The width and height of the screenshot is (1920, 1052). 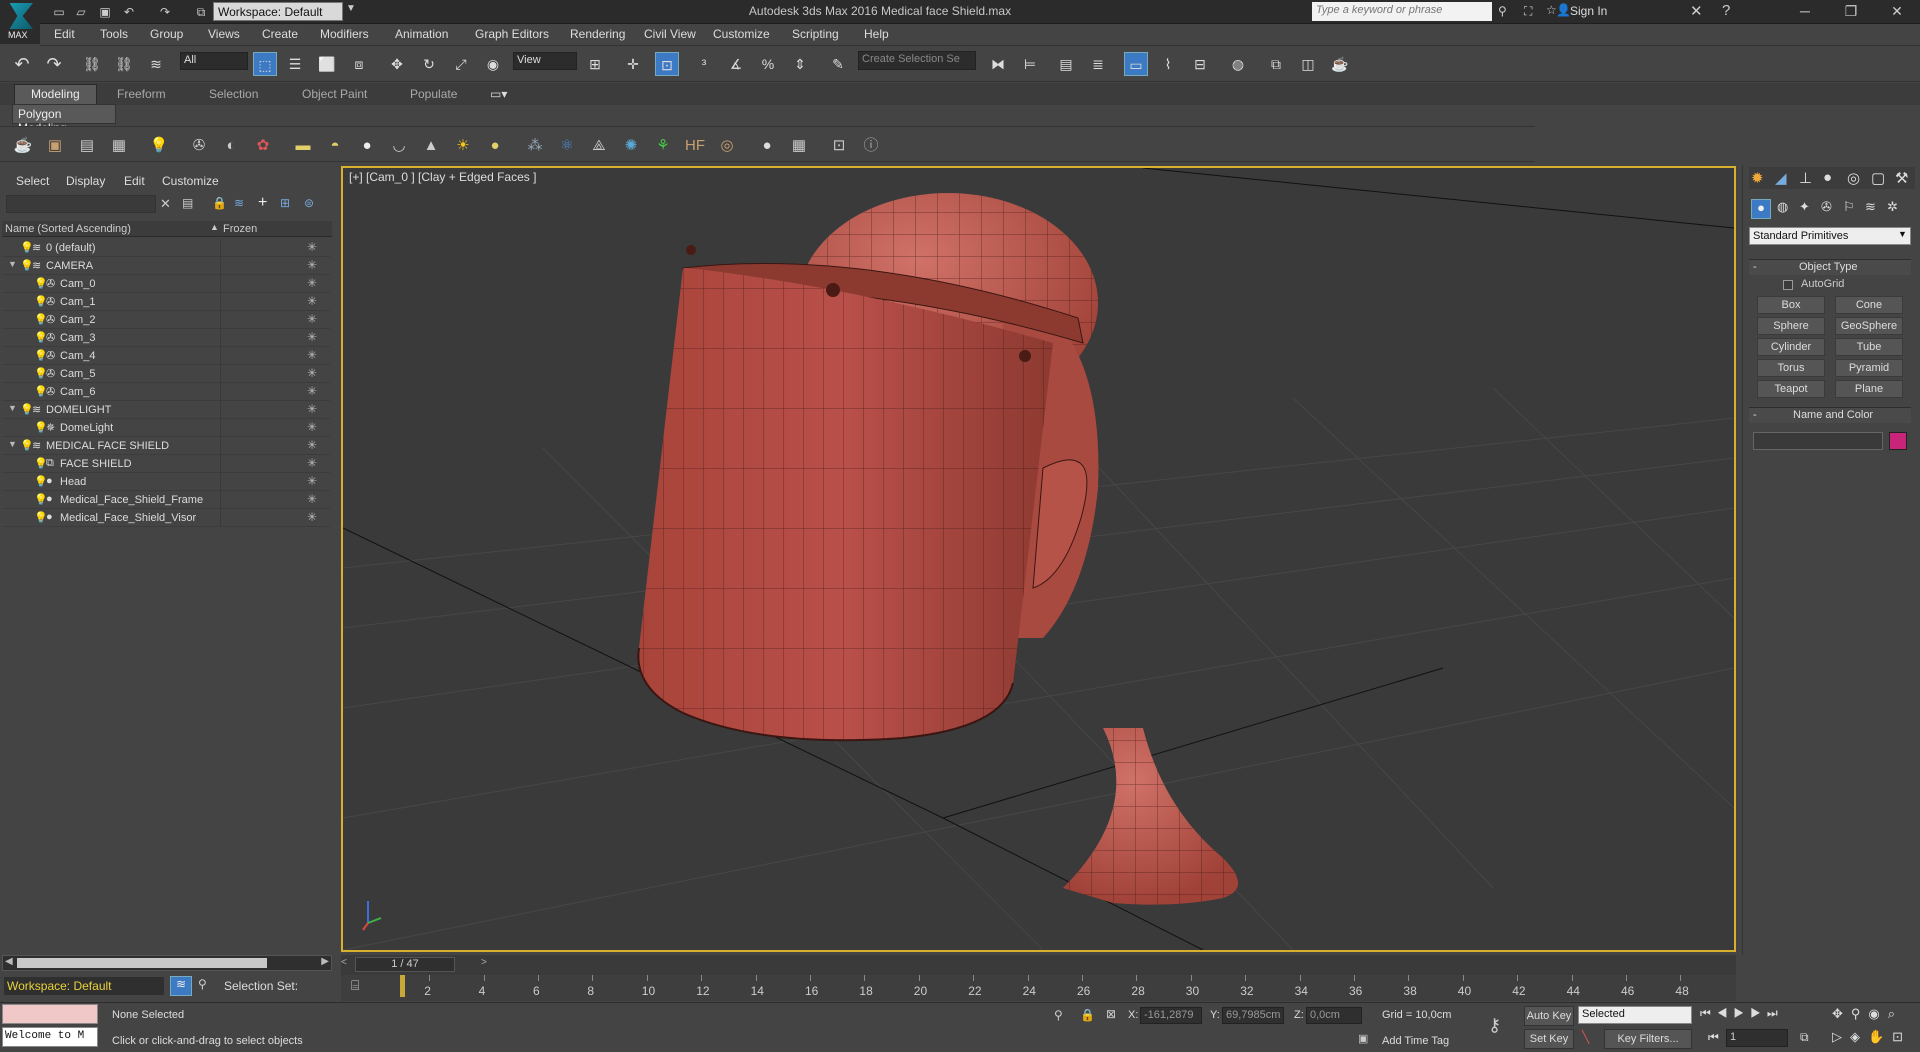 What do you see at coordinates (1805, 12) in the screenshot?
I see `minimize-button: ─` at bounding box center [1805, 12].